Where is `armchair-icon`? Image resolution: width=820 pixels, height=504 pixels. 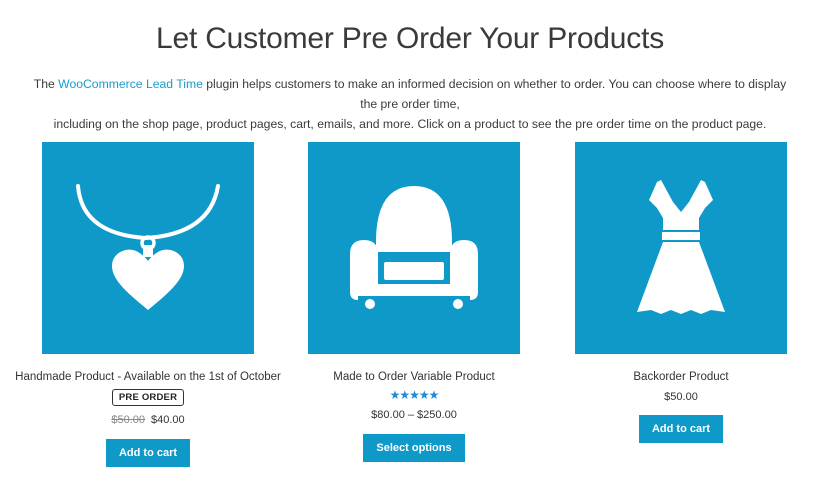
armchair-icon is located at coordinates (414, 247).